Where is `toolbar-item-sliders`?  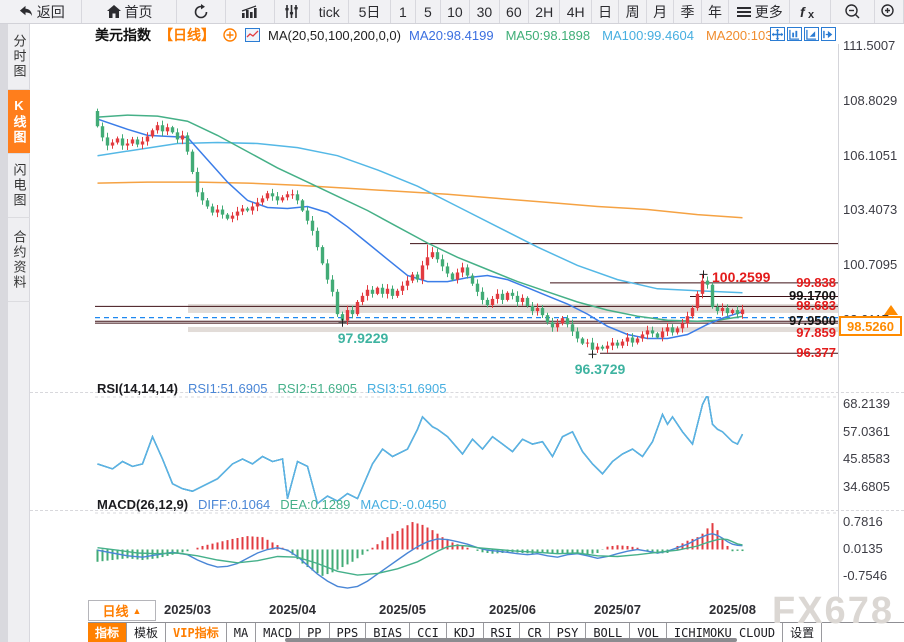 toolbar-item-sliders is located at coordinates (293, 11).